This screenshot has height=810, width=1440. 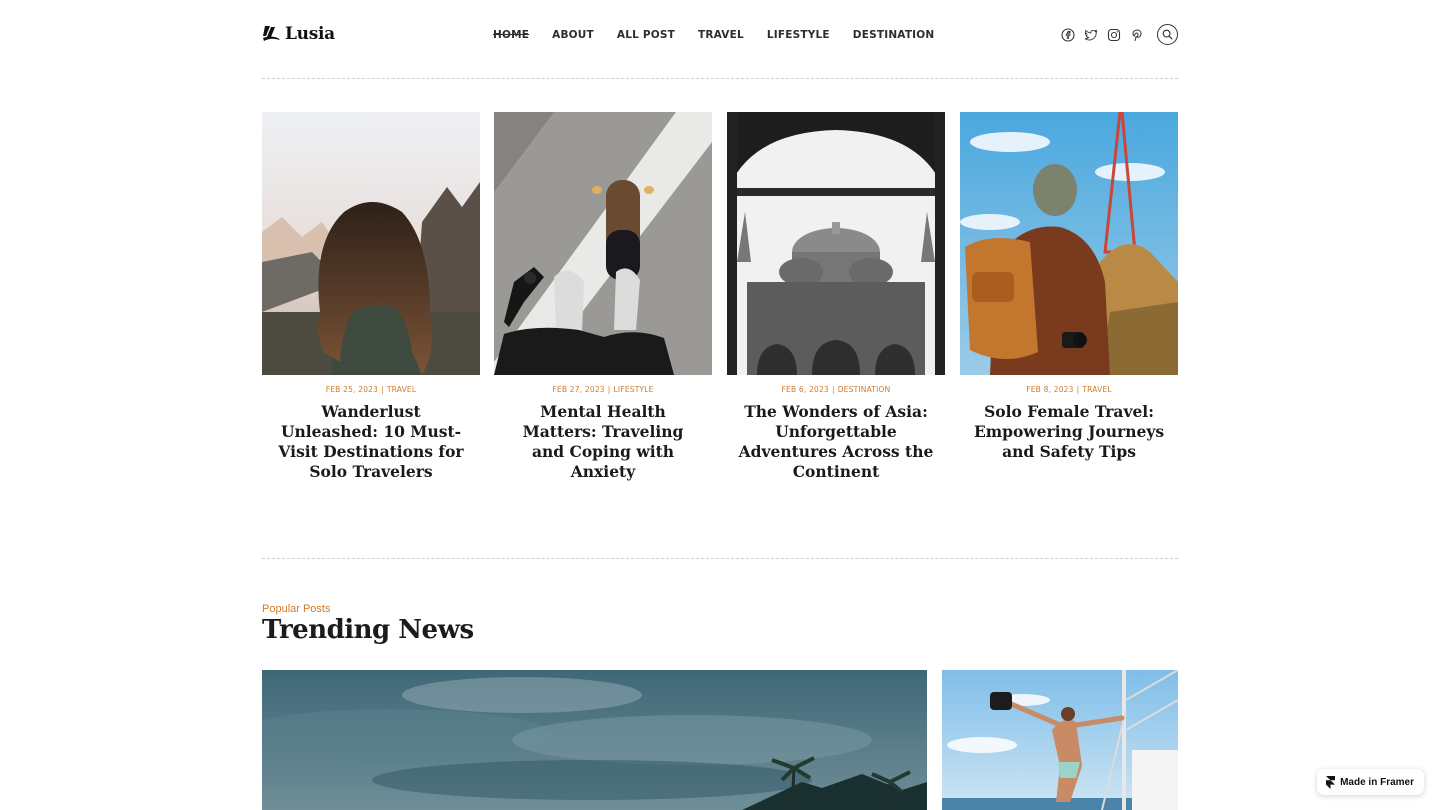 I want to click on framer-logo-icon, so click(x=1331, y=782).